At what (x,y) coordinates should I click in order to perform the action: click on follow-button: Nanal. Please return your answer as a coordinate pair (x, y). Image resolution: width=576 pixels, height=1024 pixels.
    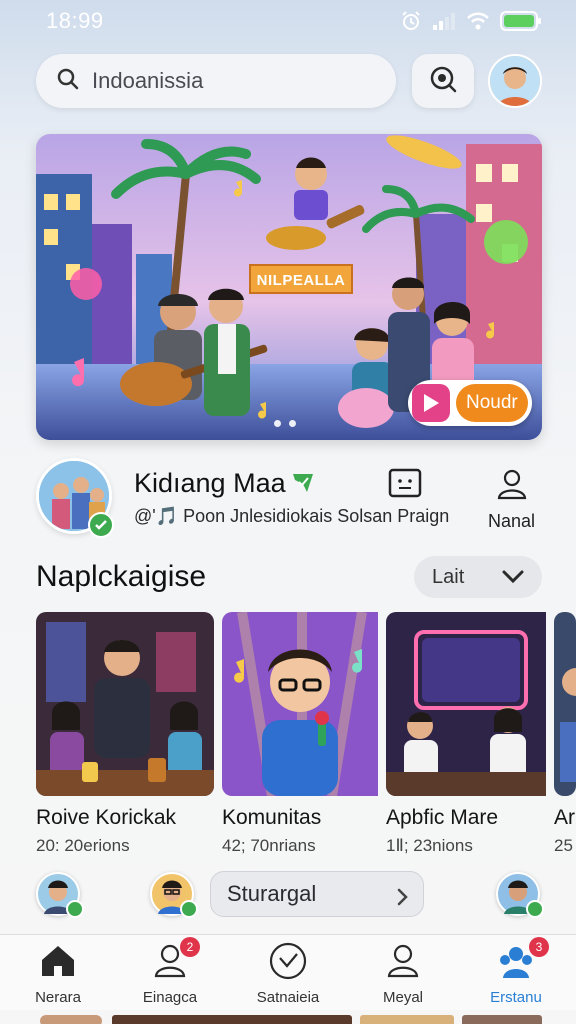
    Looking at the image, I should click on (511, 500).